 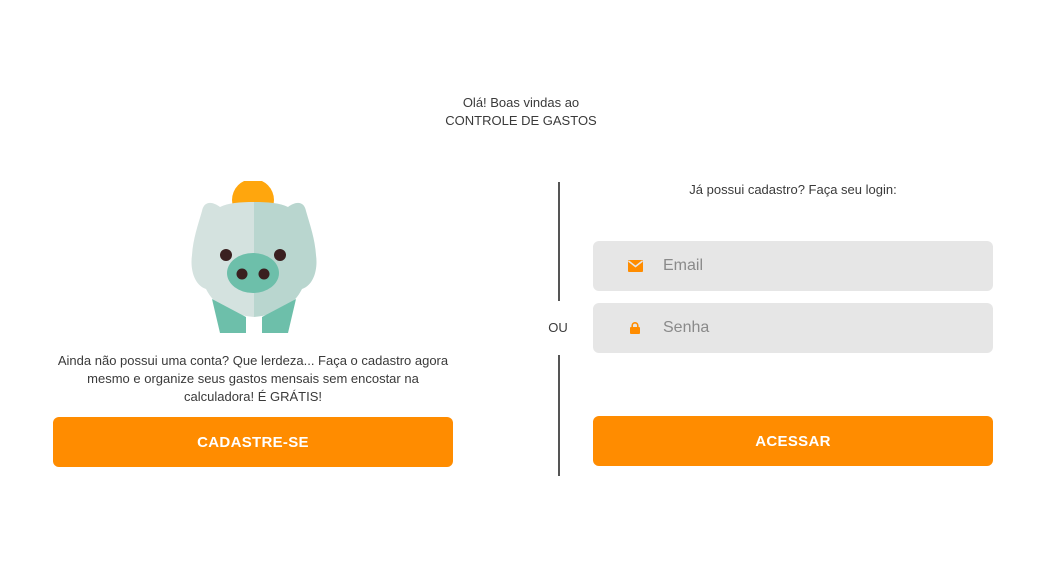 I want to click on piggy-bank-icon, so click(x=254, y=257).